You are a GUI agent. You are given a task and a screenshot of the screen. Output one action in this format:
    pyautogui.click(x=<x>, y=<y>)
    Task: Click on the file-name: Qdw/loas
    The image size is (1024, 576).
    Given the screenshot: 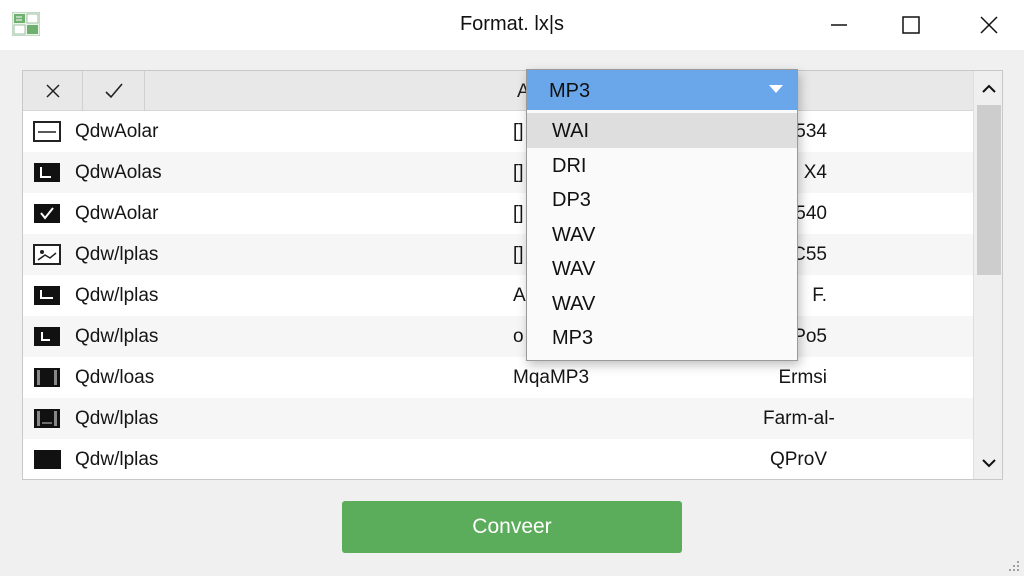 What is the action you would take?
    pyautogui.click(x=115, y=377)
    